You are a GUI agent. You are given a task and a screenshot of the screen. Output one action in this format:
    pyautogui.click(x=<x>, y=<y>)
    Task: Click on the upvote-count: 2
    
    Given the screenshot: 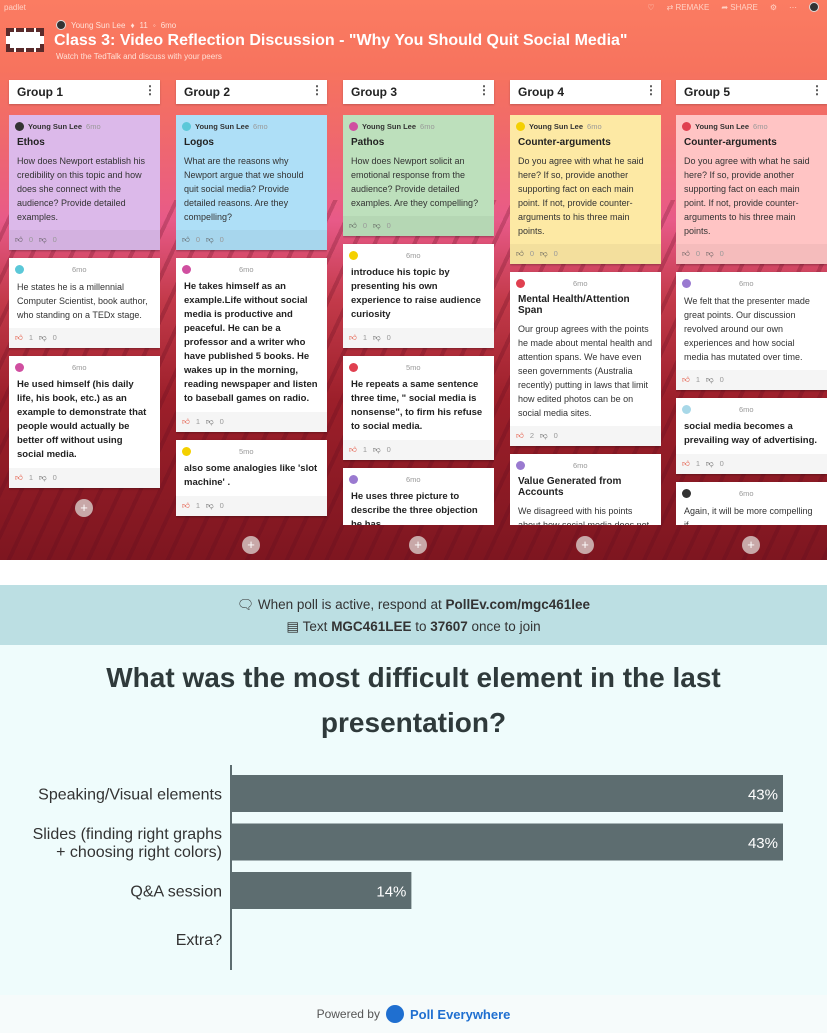 What is the action you would take?
    pyautogui.click(x=532, y=435)
    